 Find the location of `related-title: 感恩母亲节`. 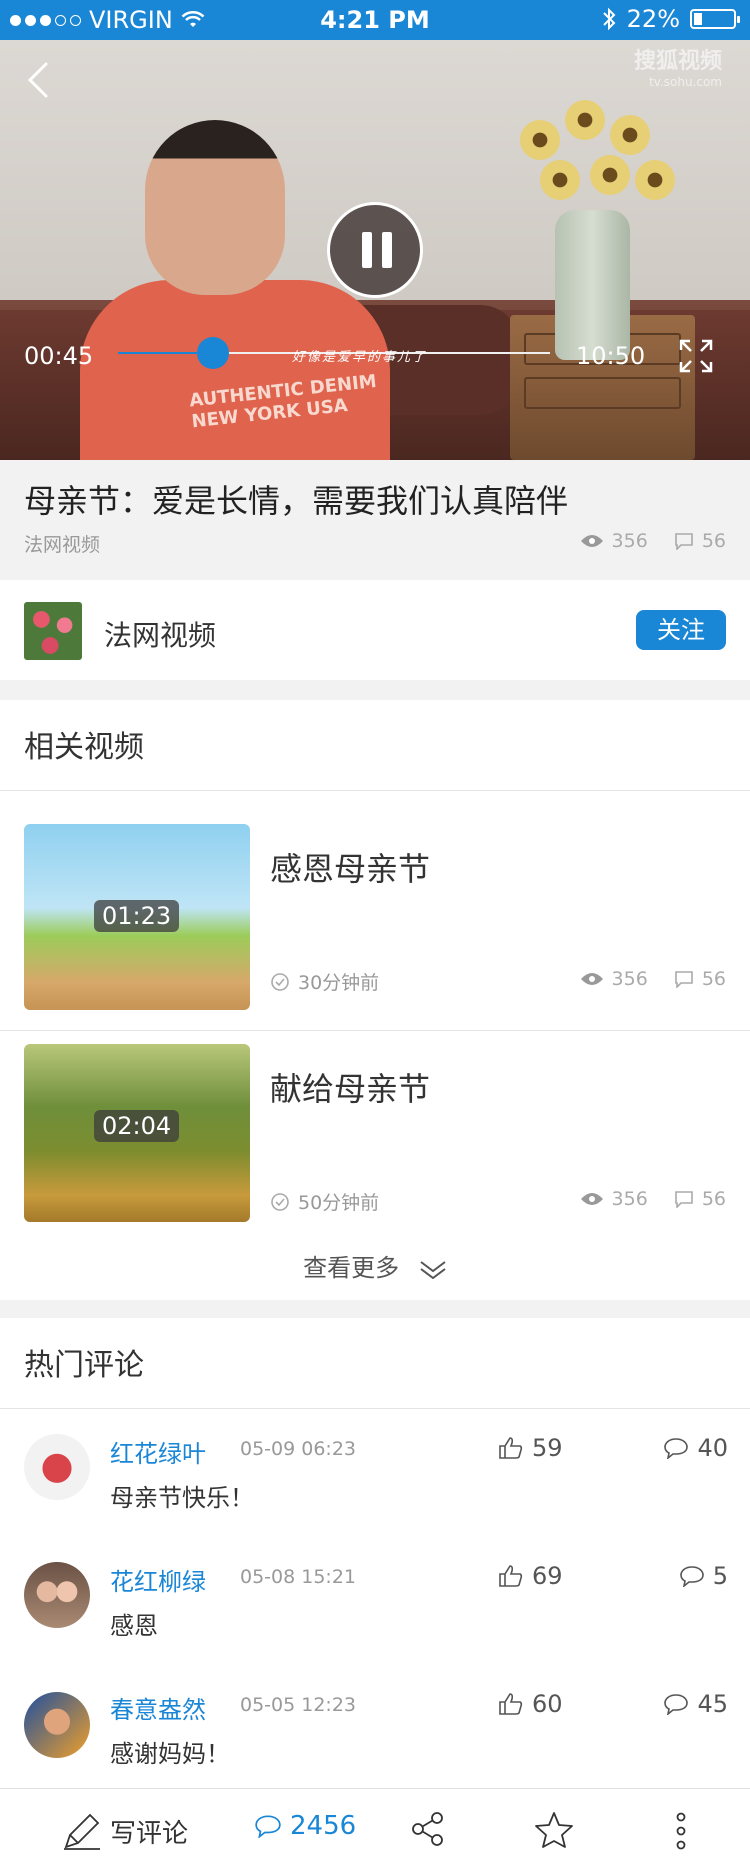

related-title: 感恩母亲节 is located at coordinates (350, 867).